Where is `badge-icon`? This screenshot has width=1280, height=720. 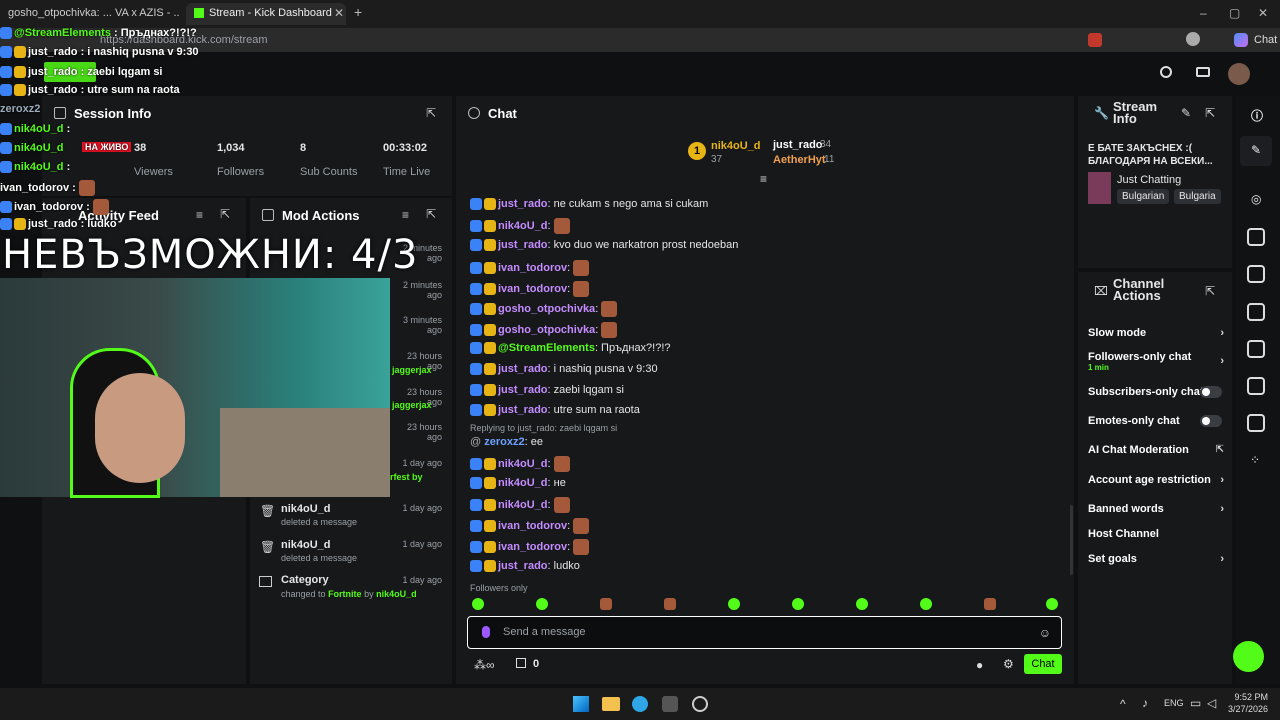 badge-icon is located at coordinates (490, 390).